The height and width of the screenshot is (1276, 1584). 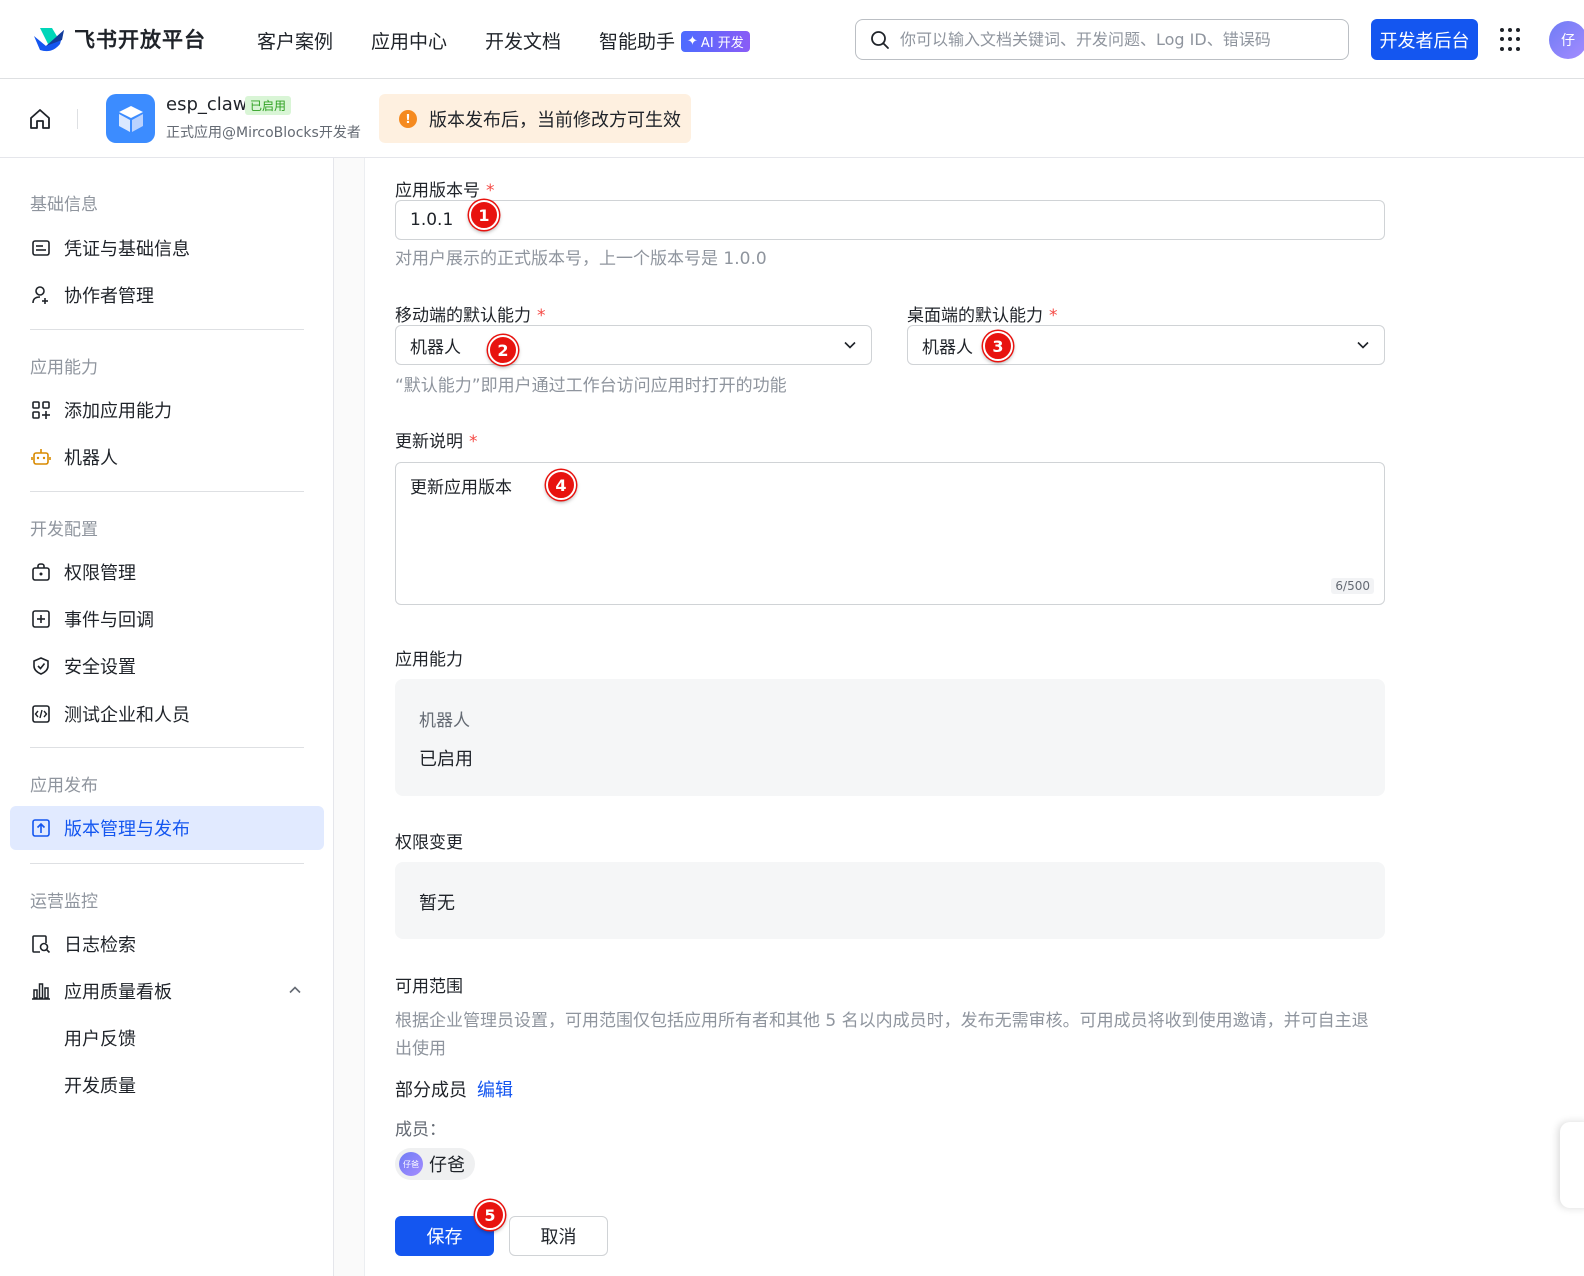 I want to click on sidebar-item-dev-quality: 开发质量, so click(x=167, y=1085).